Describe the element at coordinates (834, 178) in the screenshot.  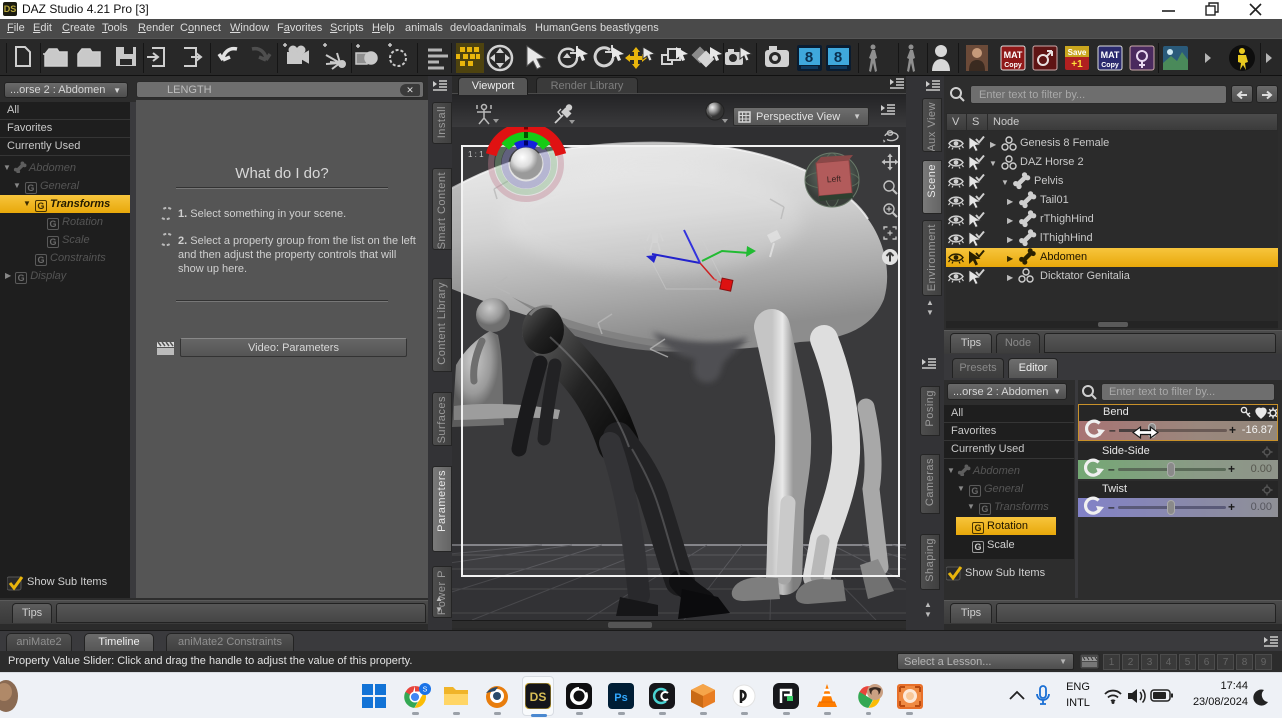
I see `svg-text: Left` at that location.